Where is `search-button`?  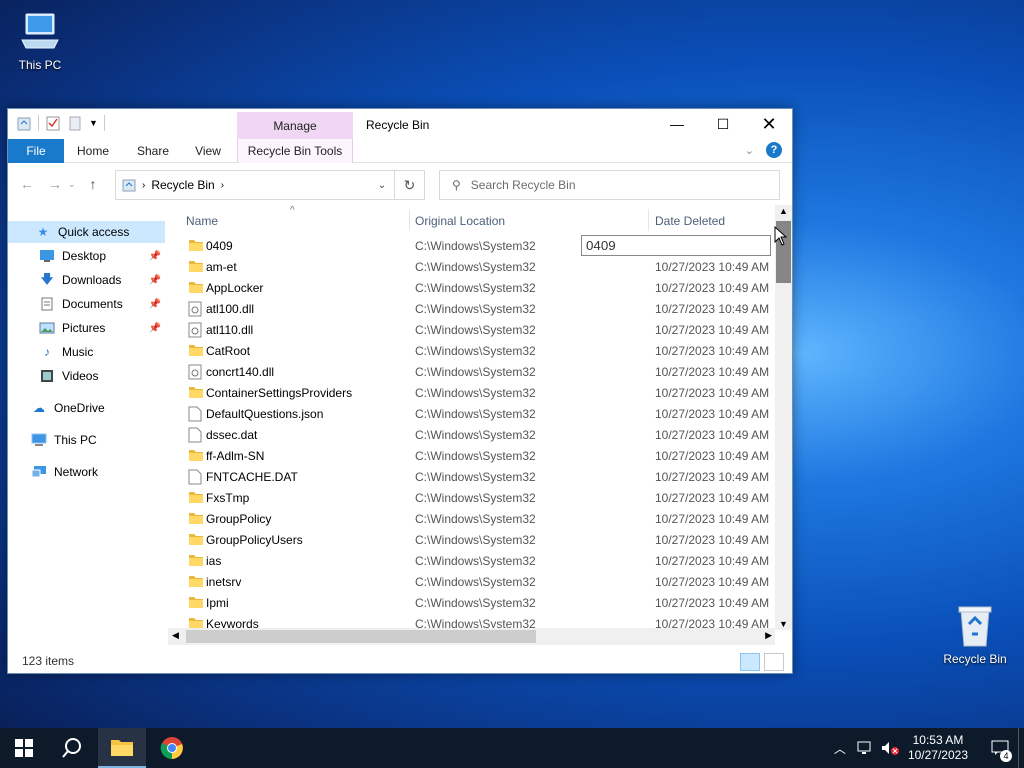 search-button is located at coordinates (72, 748).